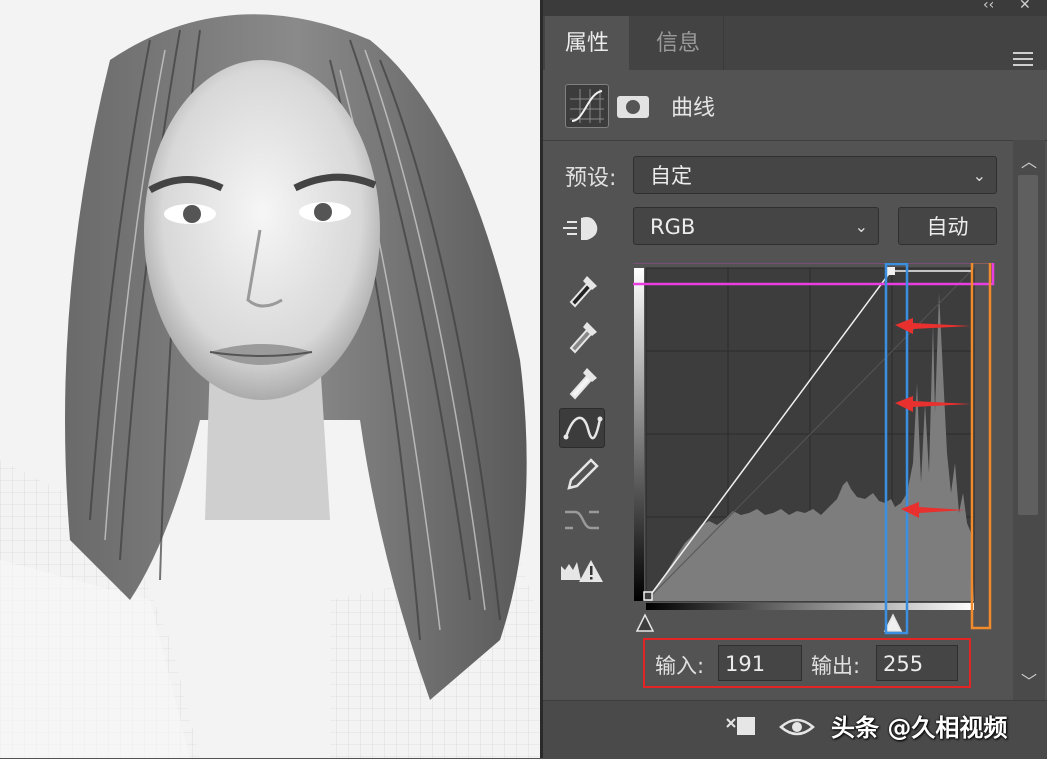 The width and height of the screenshot is (1047, 759). Describe the element at coordinates (919, 728) in the screenshot. I see `watermark-text: 头条 @久相视频` at that location.